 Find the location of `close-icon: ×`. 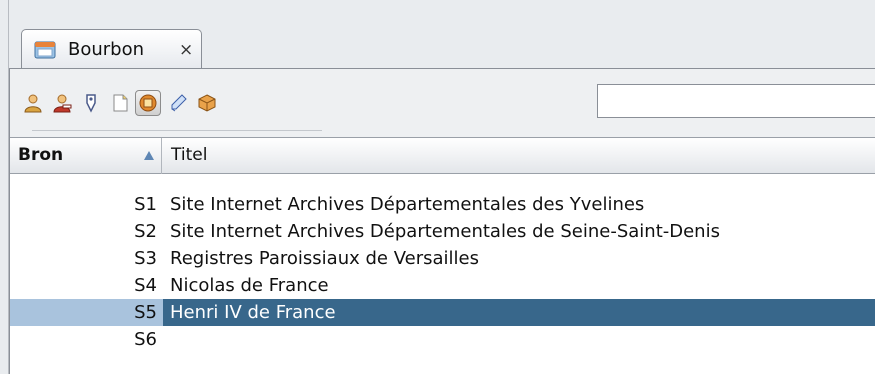

close-icon: × is located at coordinates (186, 50).